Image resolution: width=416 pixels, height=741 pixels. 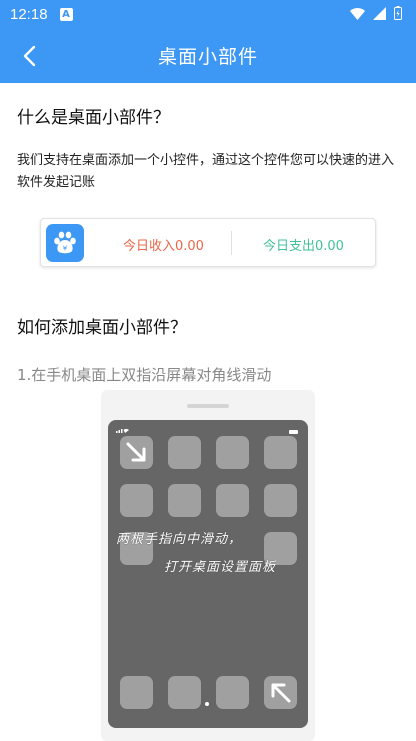 I want to click on signal-icon, so click(x=379, y=14).